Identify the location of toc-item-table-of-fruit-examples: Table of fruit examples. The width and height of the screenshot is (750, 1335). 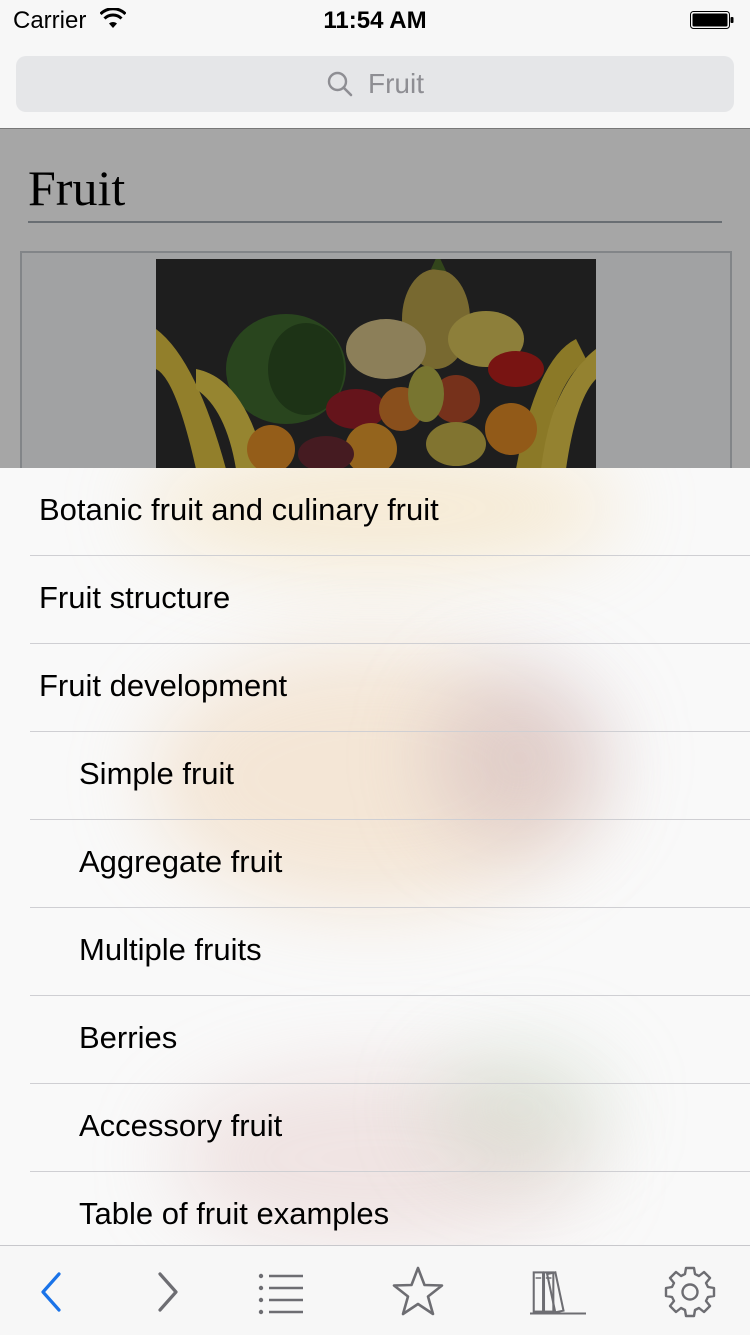
(390, 1208).